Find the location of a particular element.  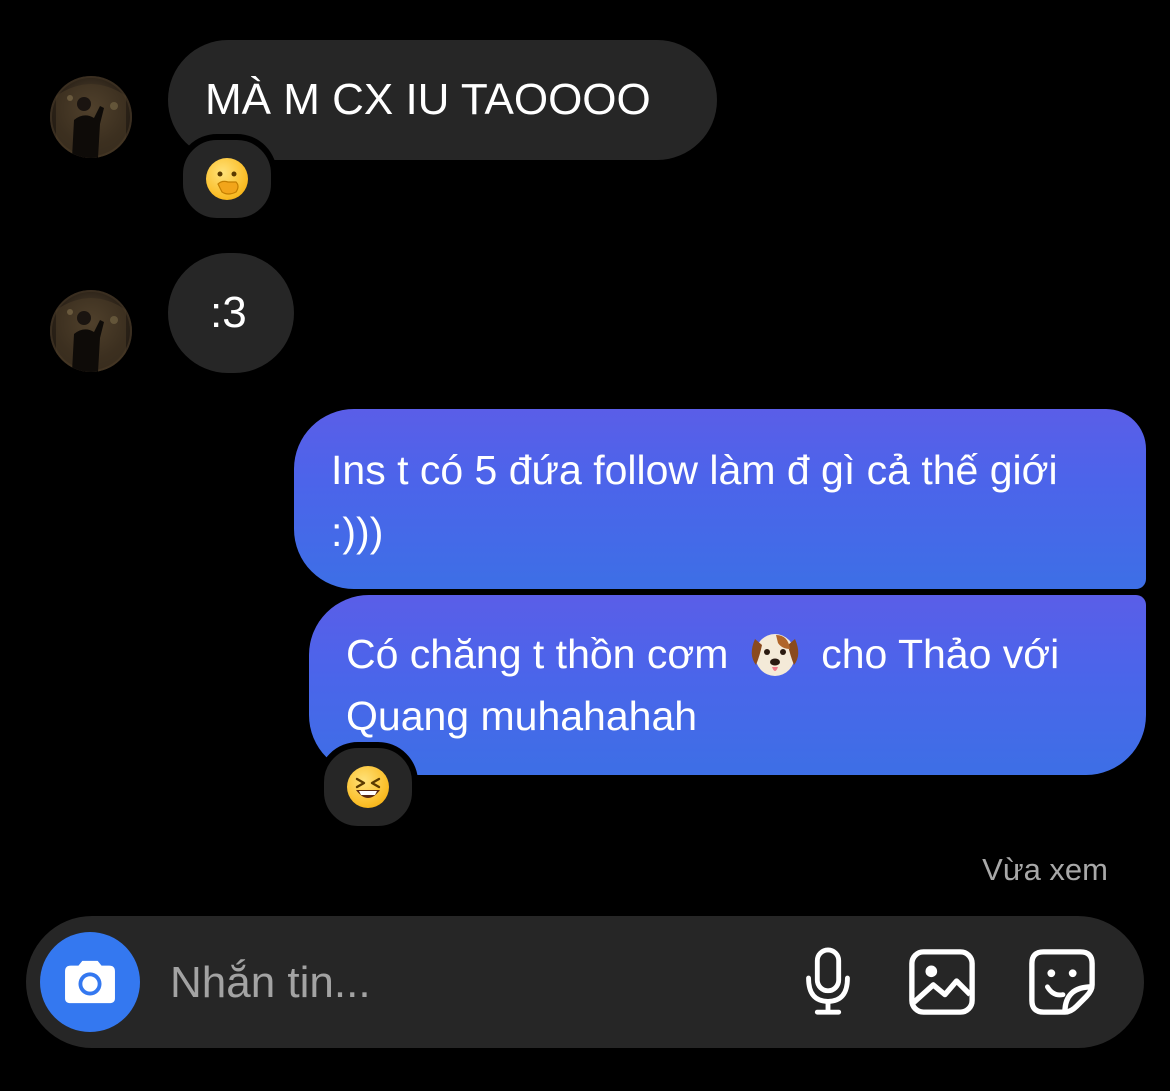

sticker-button is located at coordinates (1062, 982).